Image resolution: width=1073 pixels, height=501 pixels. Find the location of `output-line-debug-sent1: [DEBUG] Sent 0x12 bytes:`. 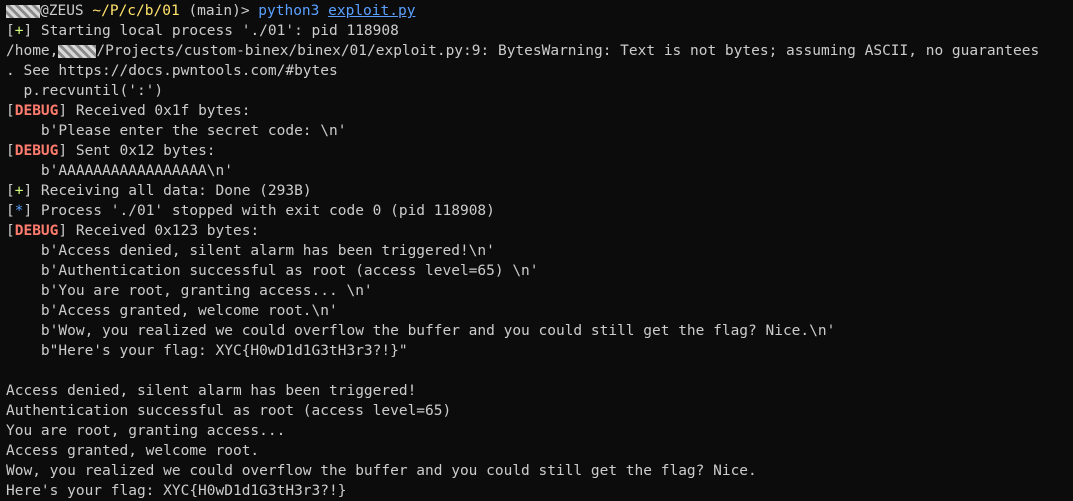

output-line-debug-sent1: [DEBUG] Sent 0x12 bytes: is located at coordinates (539, 151).